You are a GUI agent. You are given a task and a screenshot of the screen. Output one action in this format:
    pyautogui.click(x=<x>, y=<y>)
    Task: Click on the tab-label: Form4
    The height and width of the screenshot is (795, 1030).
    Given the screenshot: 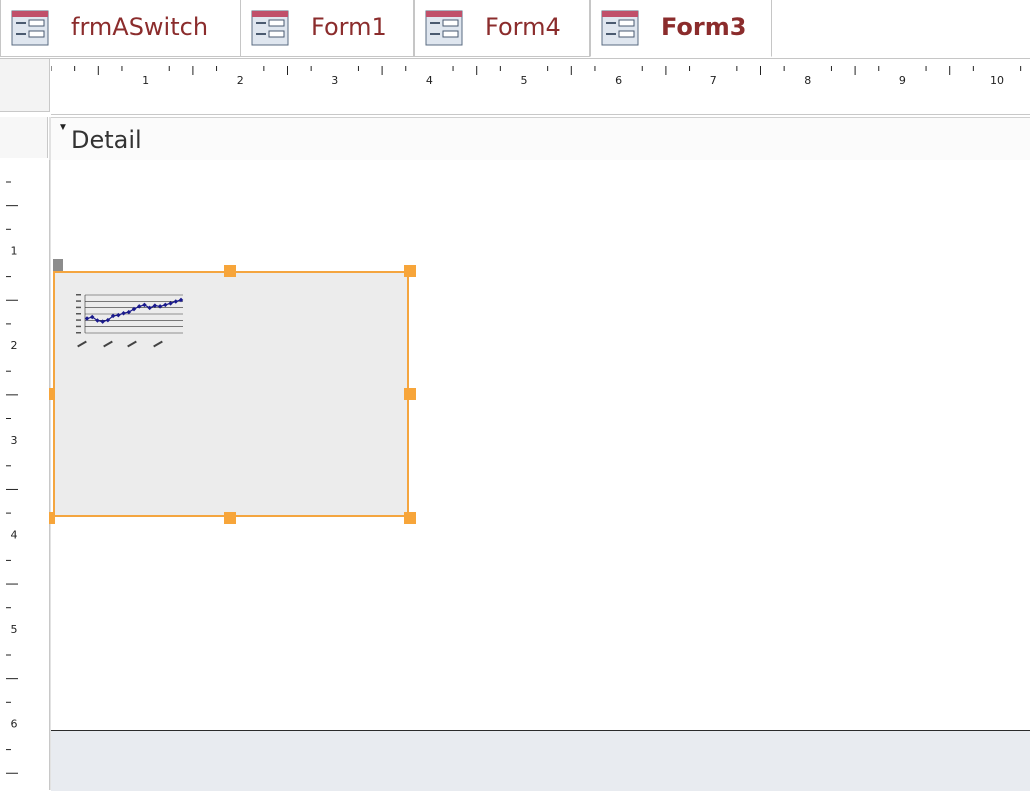 What is the action you would take?
    pyautogui.click(x=523, y=27)
    